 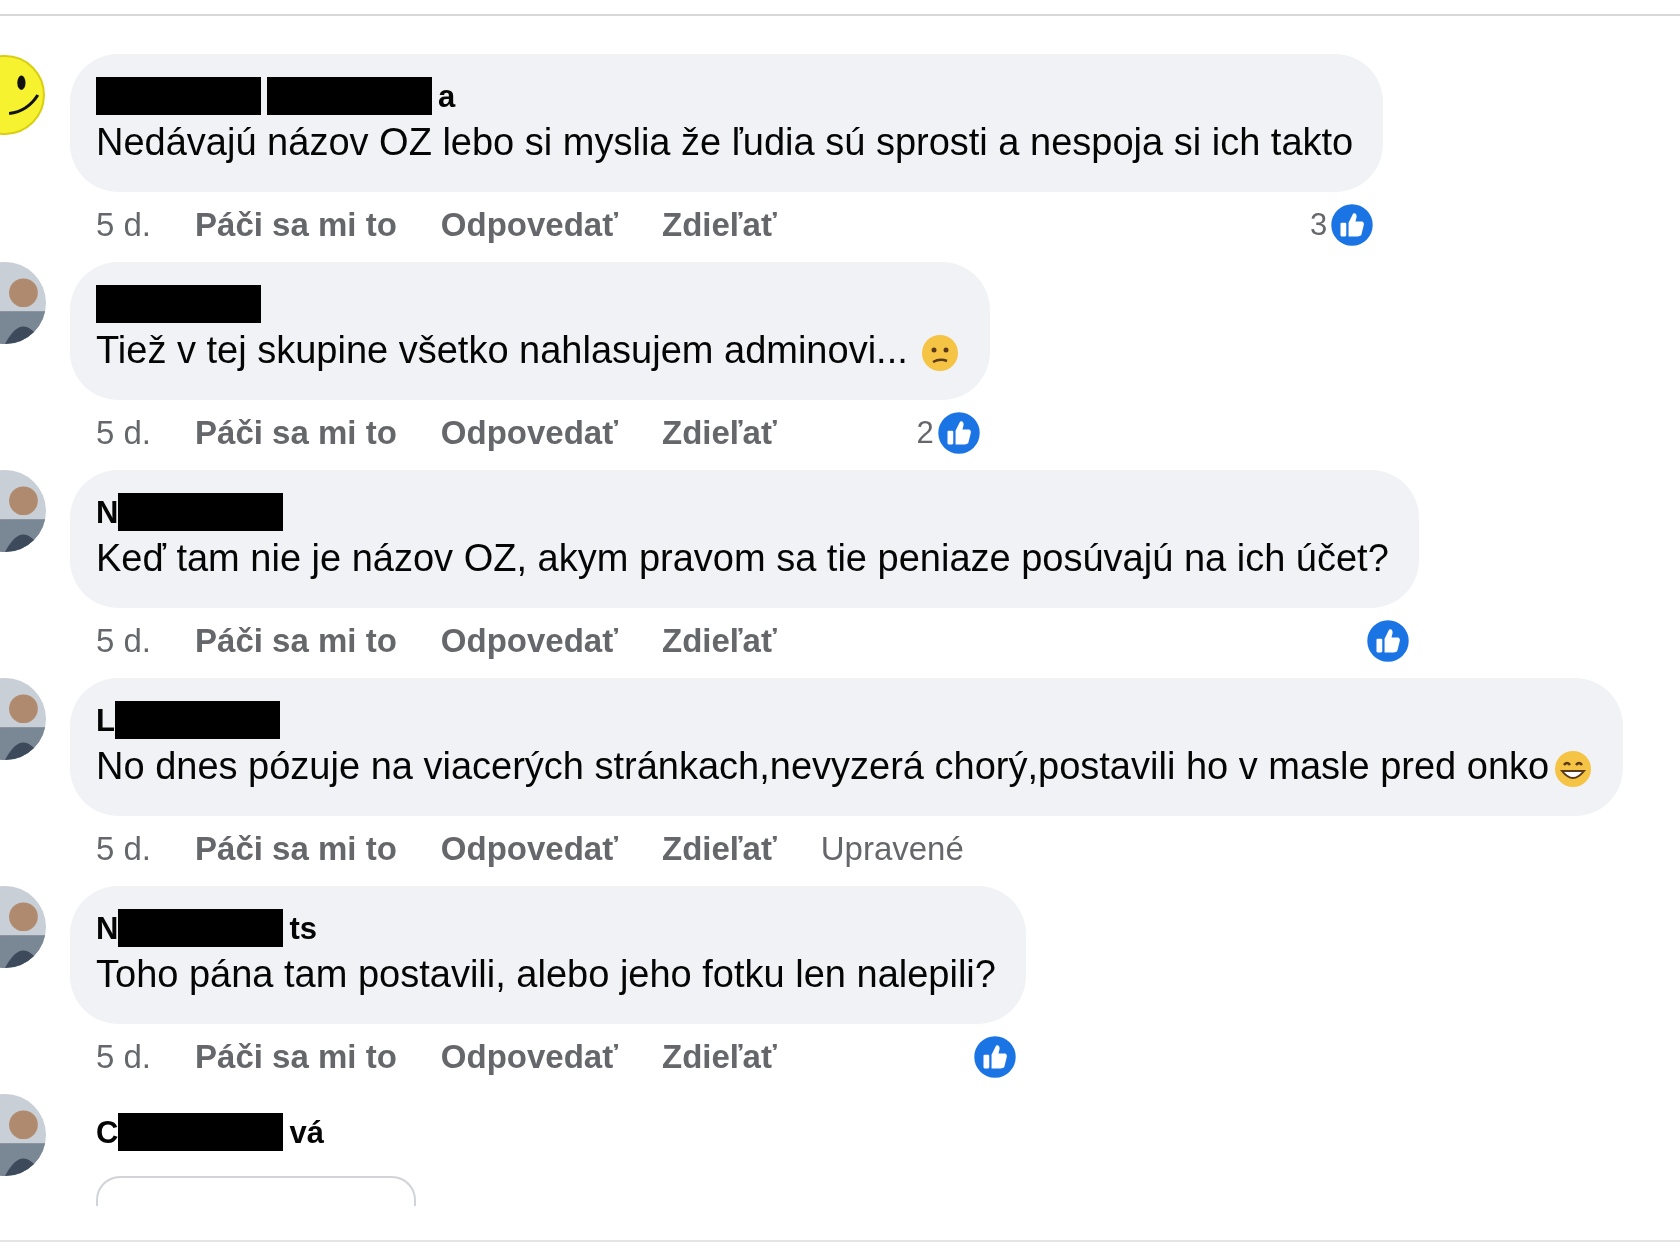 I want to click on author-name: ts, so click(x=303, y=928).